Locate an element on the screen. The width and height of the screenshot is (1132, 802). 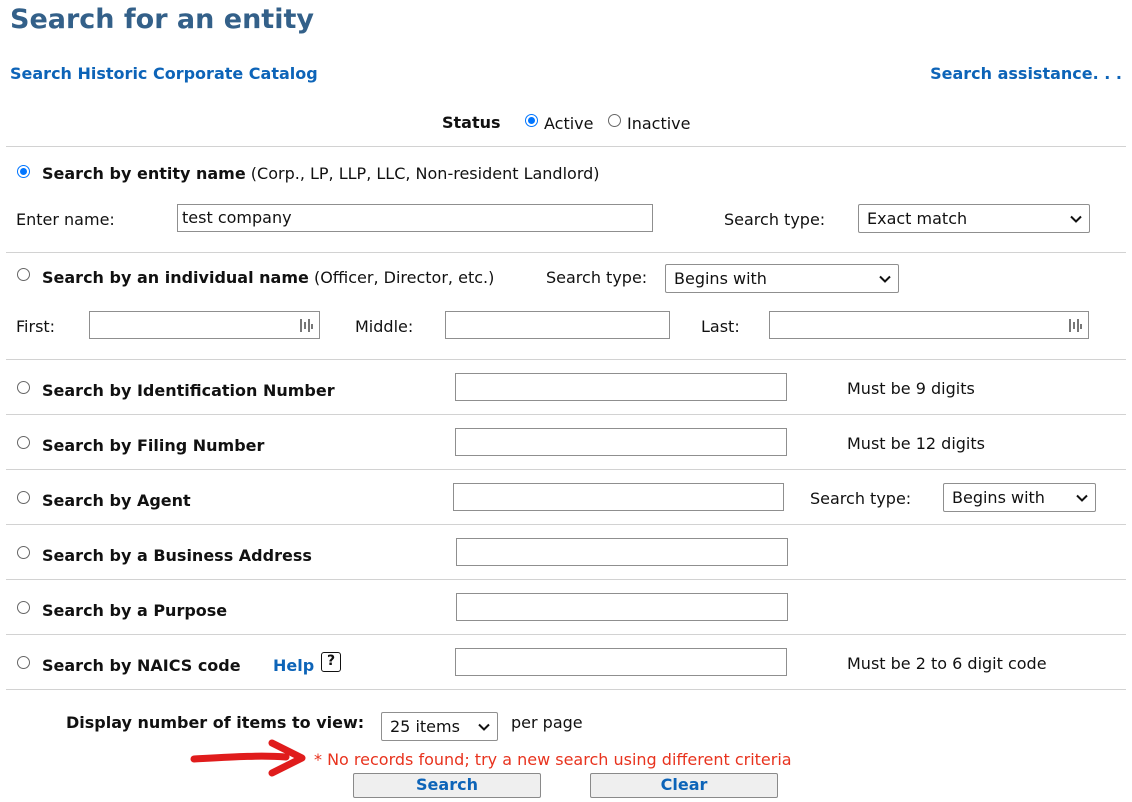
individual-name-radio is located at coordinates (23, 274).